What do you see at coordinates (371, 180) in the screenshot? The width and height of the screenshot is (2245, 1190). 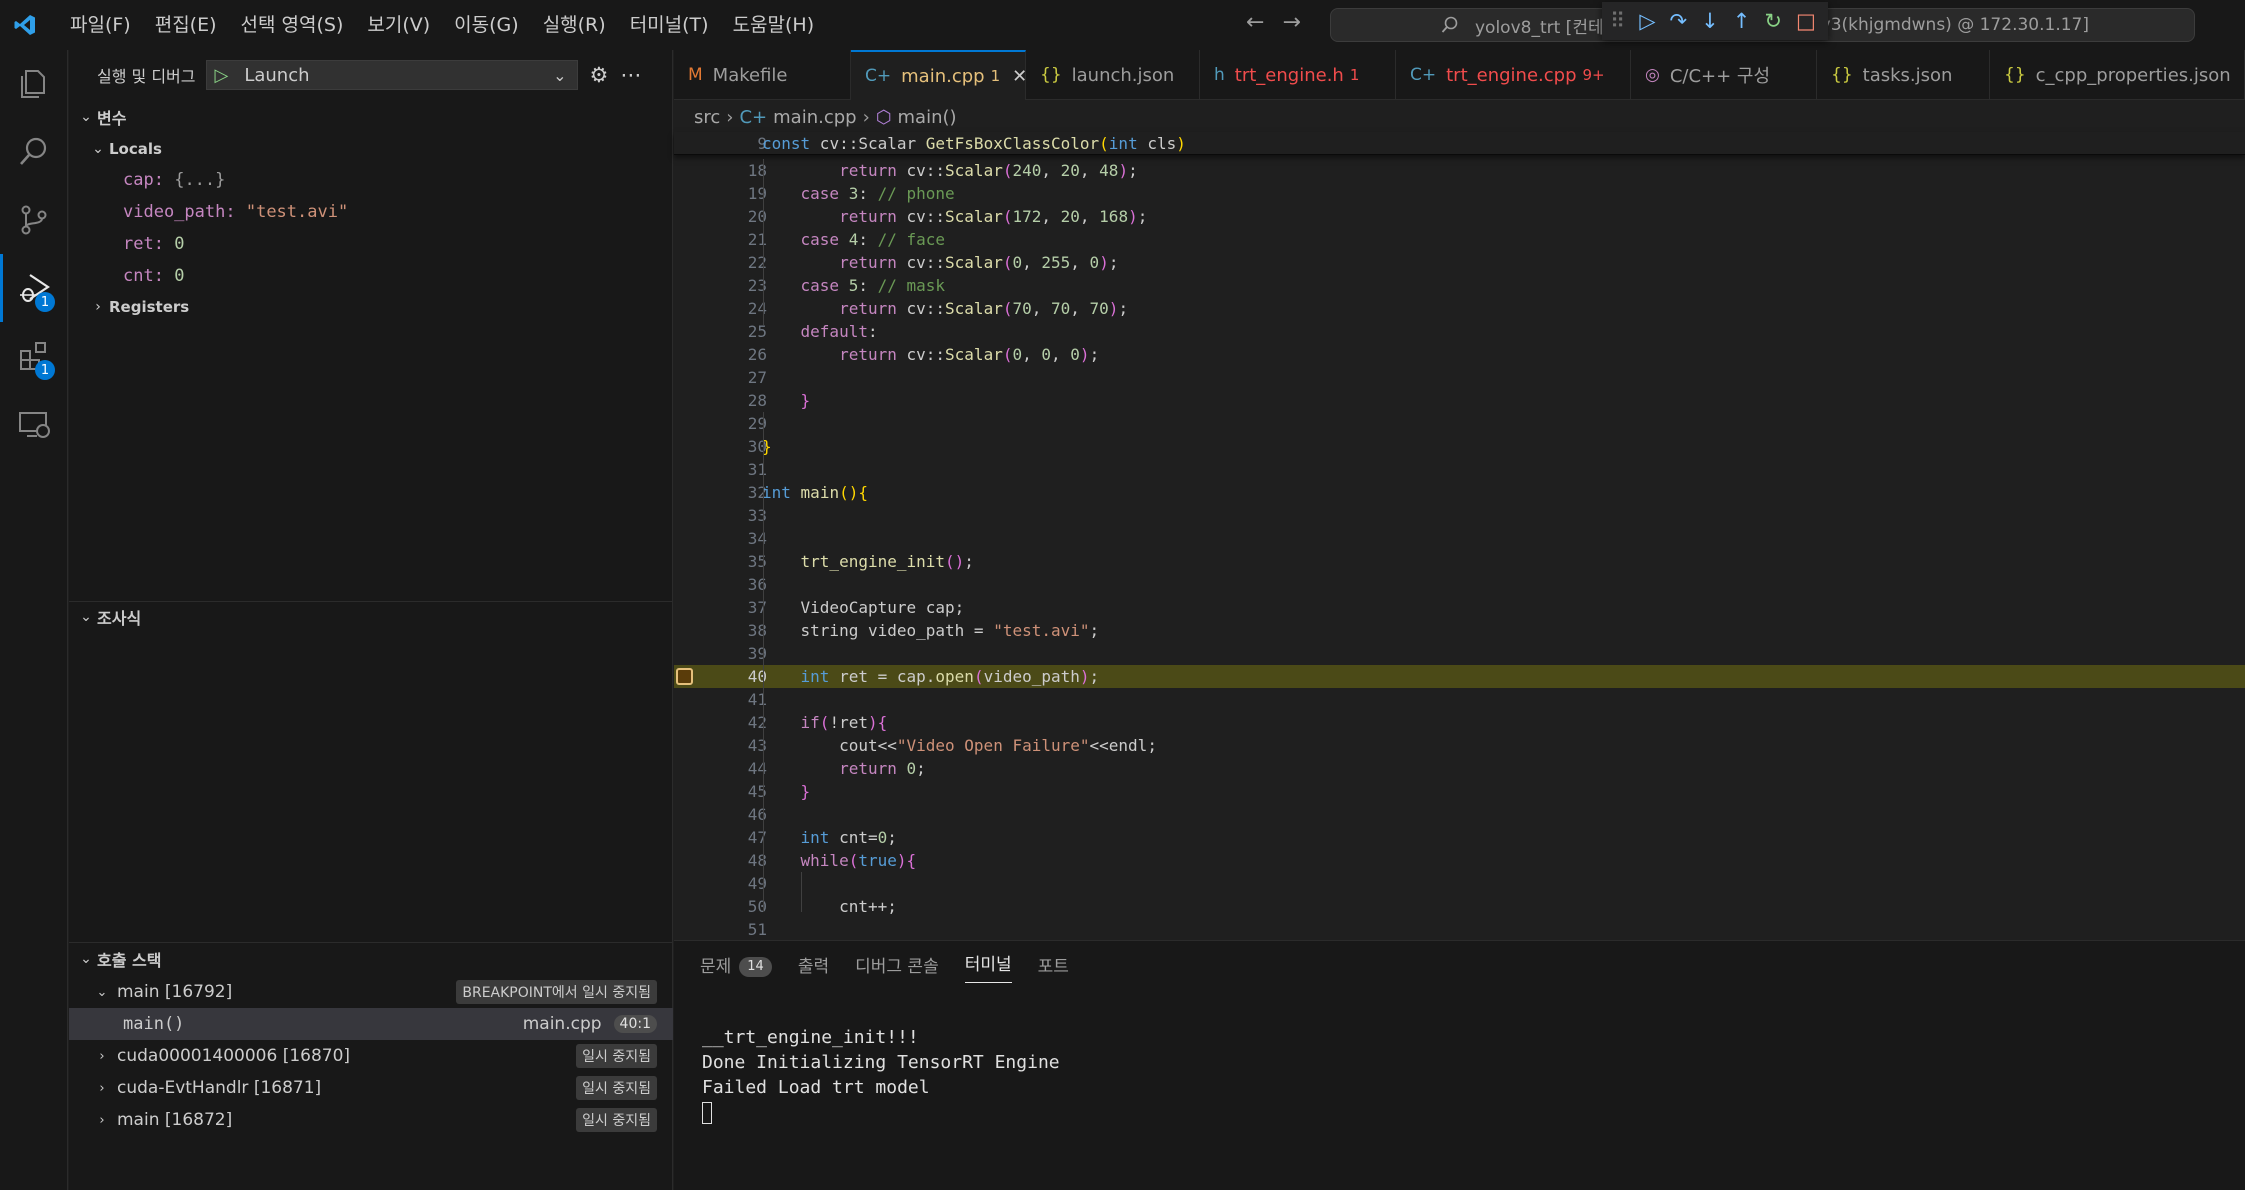 I see `variable-row: cap: {...}` at bounding box center [371, 180].